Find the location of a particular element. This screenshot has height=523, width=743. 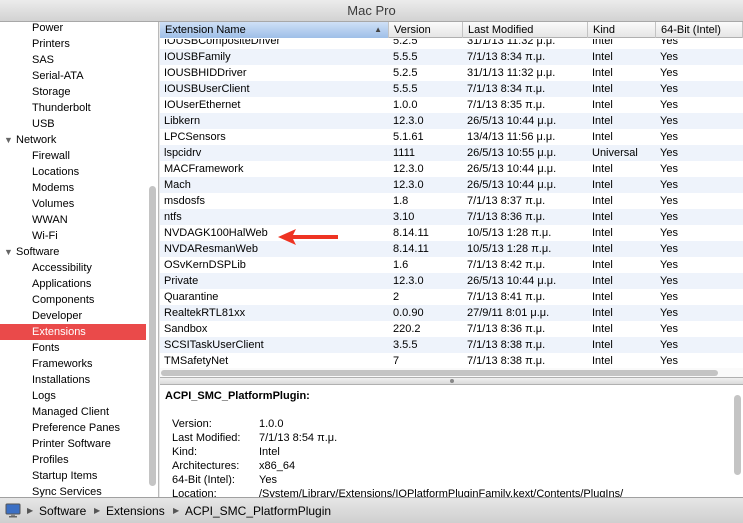

table-row: OSvKernDSPLib 1.6 7/1/13 8:42 π.μ. Intel Yes is located at coordinates (451, 265).